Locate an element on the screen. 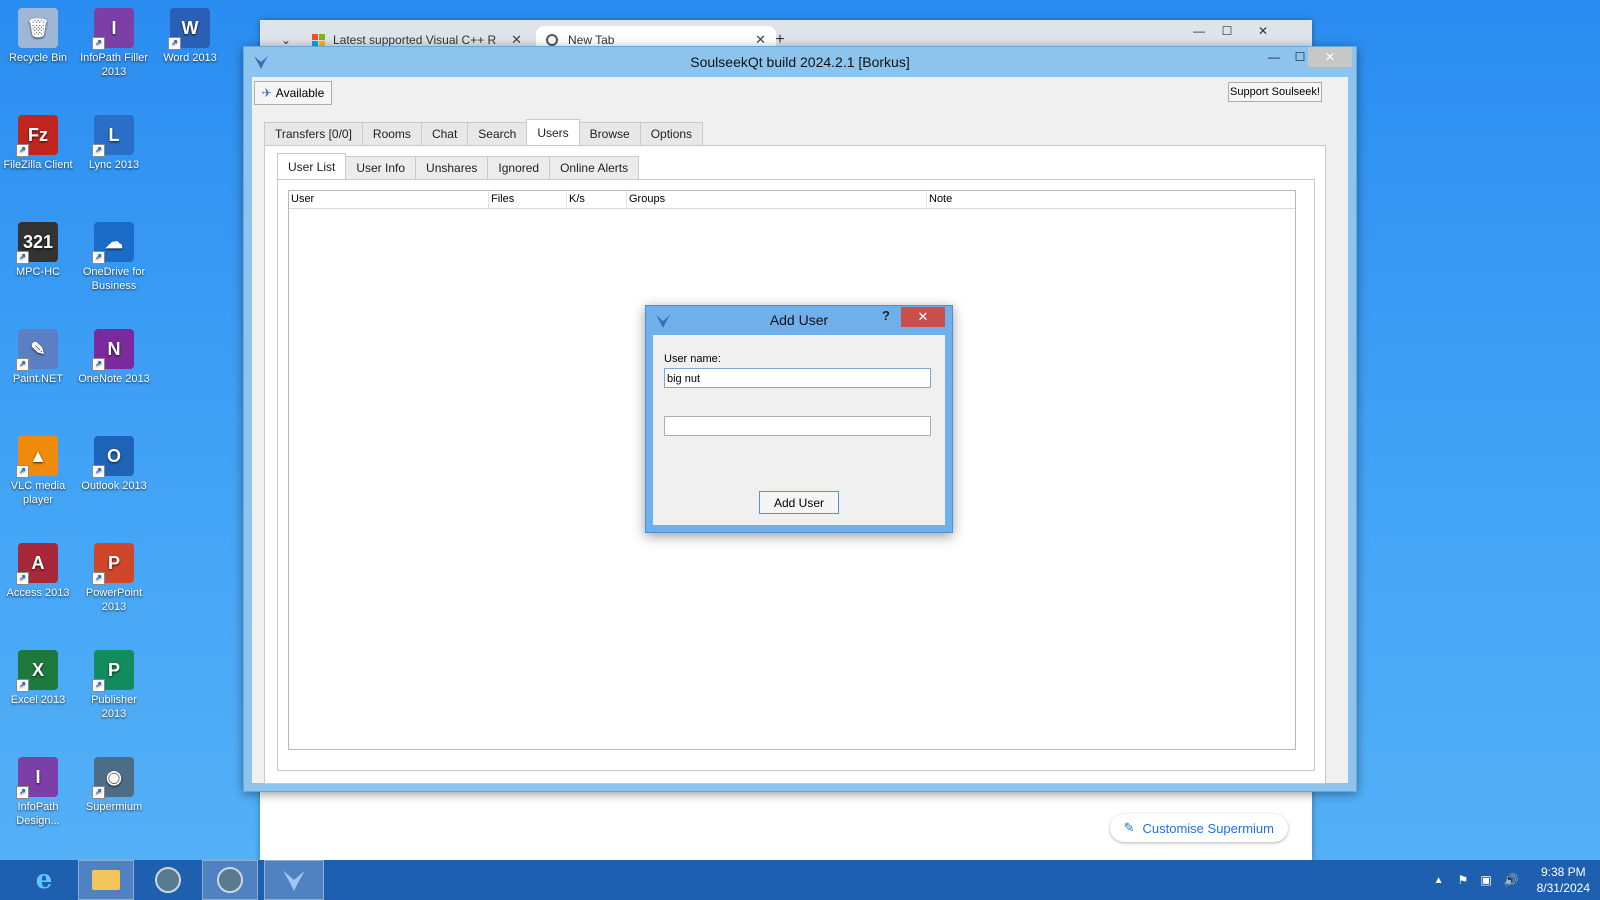 Image resolution: width=1600 pixels, height=900 pixels. window-title: SoulseekQt build 2024.2.1 [Borkus] is located at coordinates (800, 62).